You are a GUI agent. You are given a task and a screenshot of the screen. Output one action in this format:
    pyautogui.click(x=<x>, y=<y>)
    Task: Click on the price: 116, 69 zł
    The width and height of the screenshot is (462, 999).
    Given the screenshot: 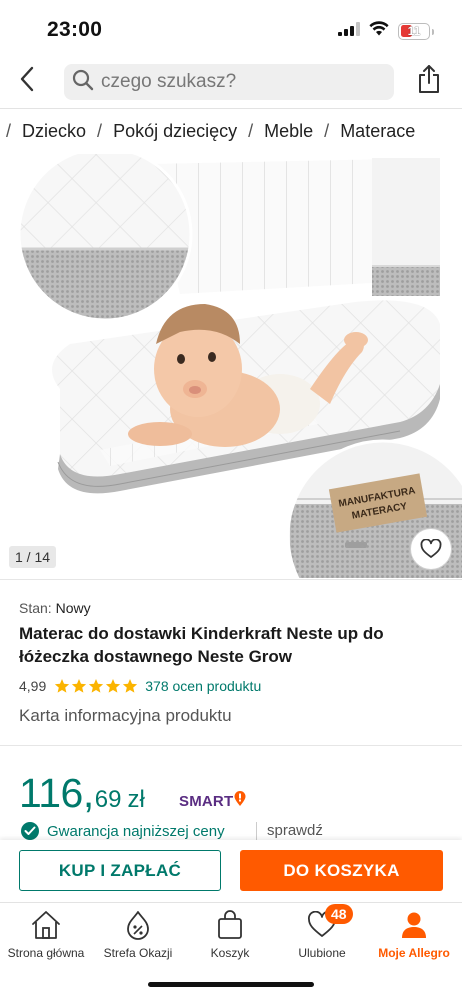 What is the action you would take?
    pyautogui.click(x=82, y=793)
    